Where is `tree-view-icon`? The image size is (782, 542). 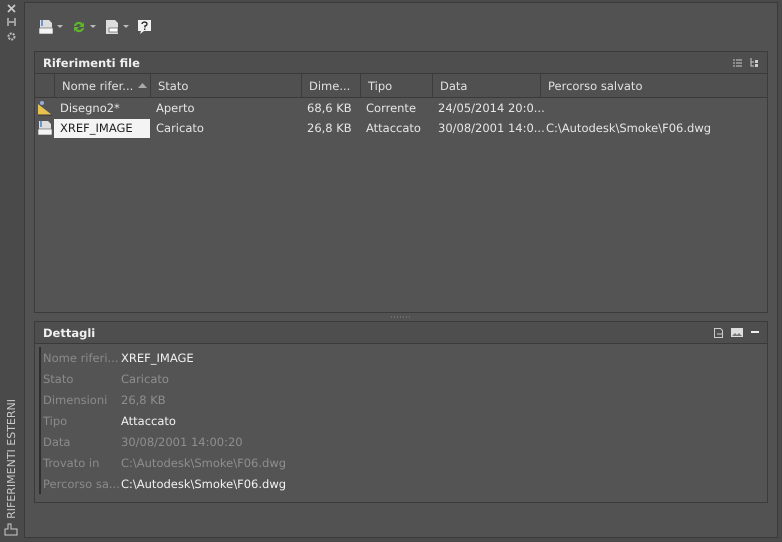 tree-view-icon is located at coordinates (754, 63).